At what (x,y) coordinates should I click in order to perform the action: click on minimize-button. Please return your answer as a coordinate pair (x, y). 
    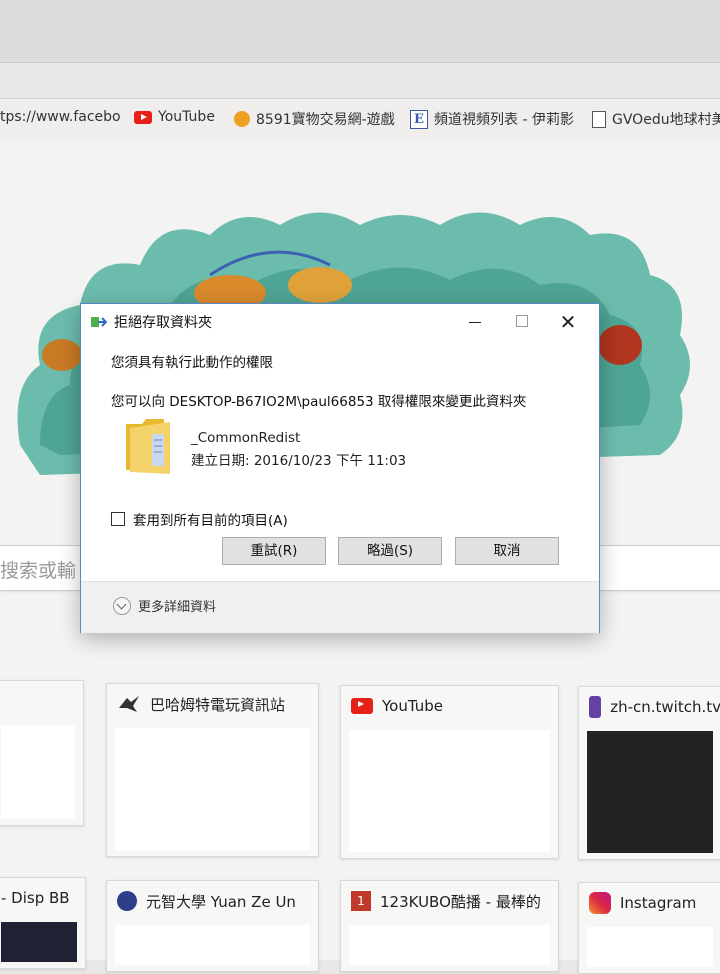
    Looking at the image, I should click on (476, 322).